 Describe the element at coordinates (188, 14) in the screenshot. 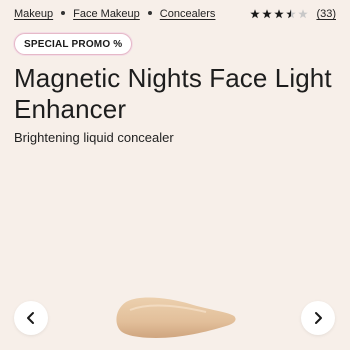

I see `breadcrumb-concealers: Concealers` at that location.